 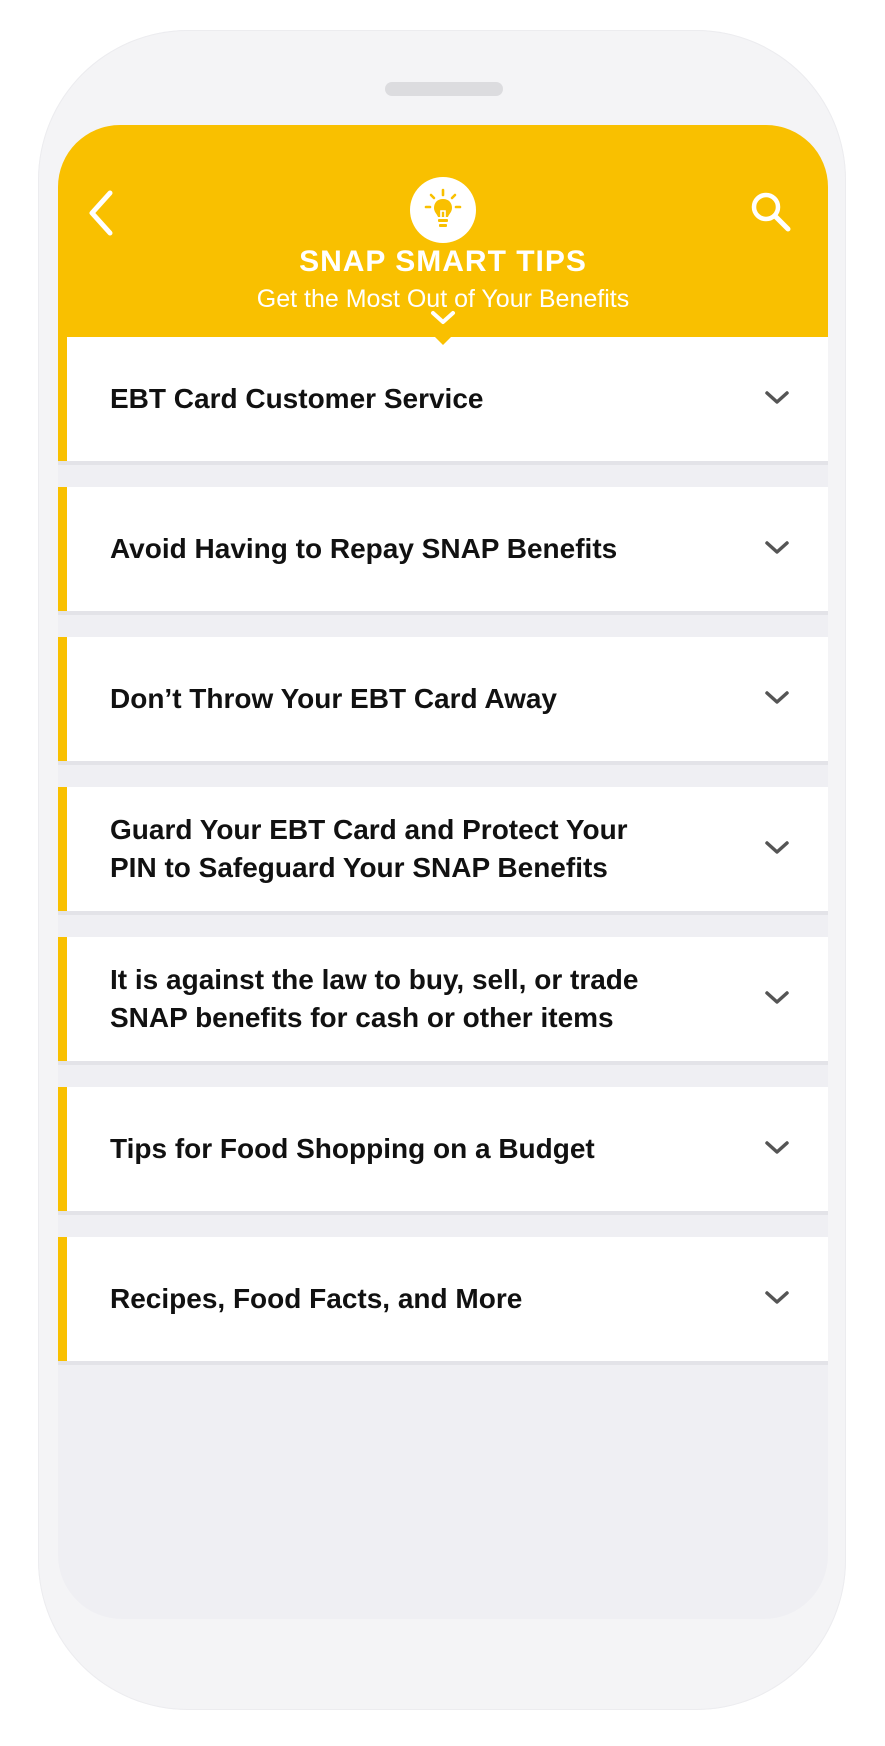 I want to click on tip-label: Tips for Food Shopping on a Budget, so click(x=352, y=1148).